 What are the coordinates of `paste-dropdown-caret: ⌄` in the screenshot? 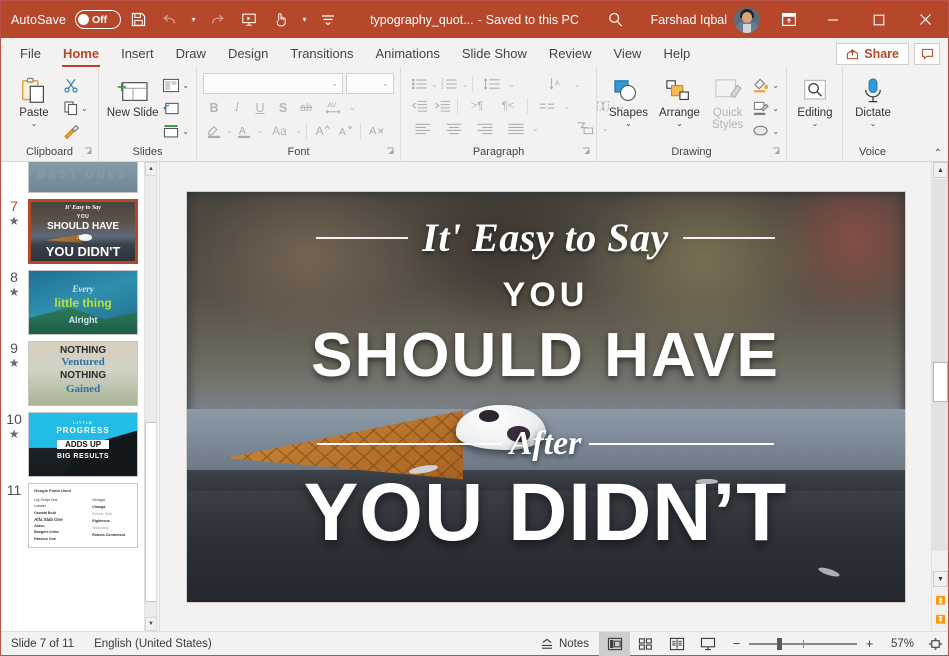 It's located at (34, 124).